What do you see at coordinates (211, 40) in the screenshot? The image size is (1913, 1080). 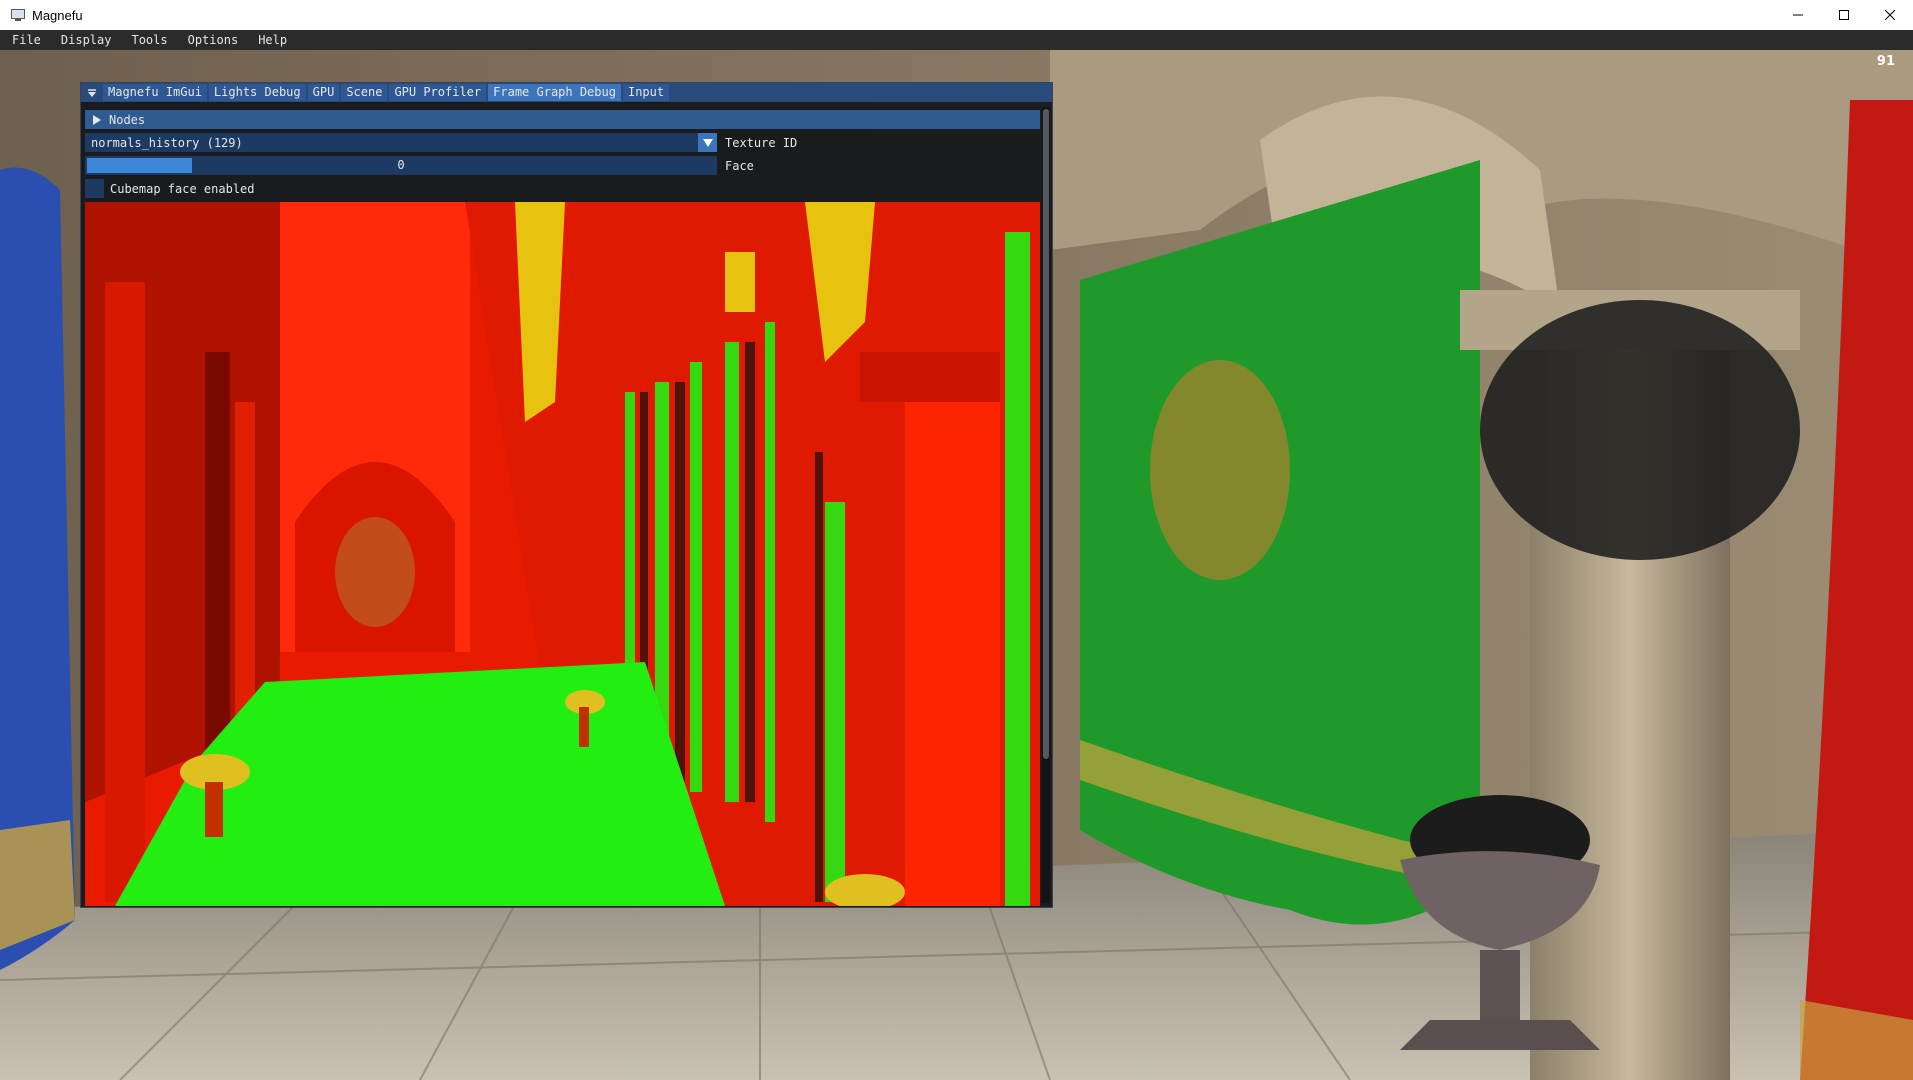 I see `menu-options: Options` at bounding box center [211, 40].